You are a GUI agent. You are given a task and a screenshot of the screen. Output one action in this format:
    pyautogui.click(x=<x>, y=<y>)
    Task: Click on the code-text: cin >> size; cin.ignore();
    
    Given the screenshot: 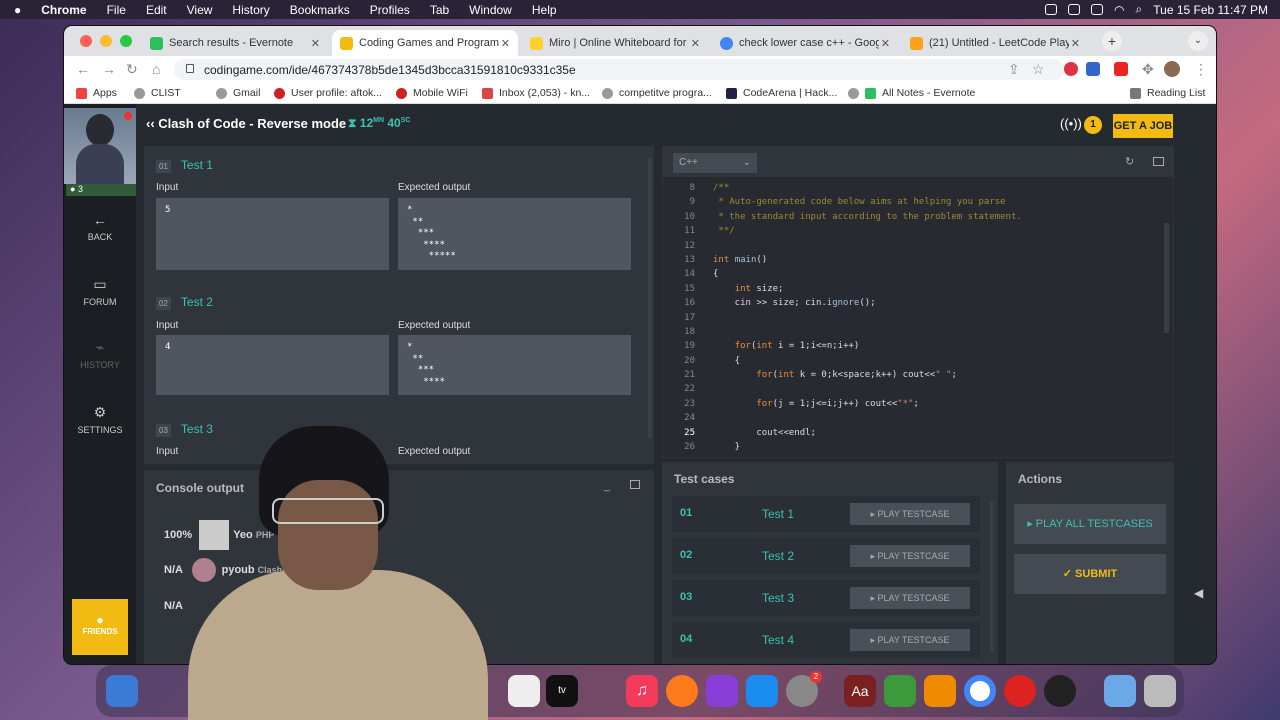 What is the action you would take?
    pyautogui.click(x=794, y=303)
    